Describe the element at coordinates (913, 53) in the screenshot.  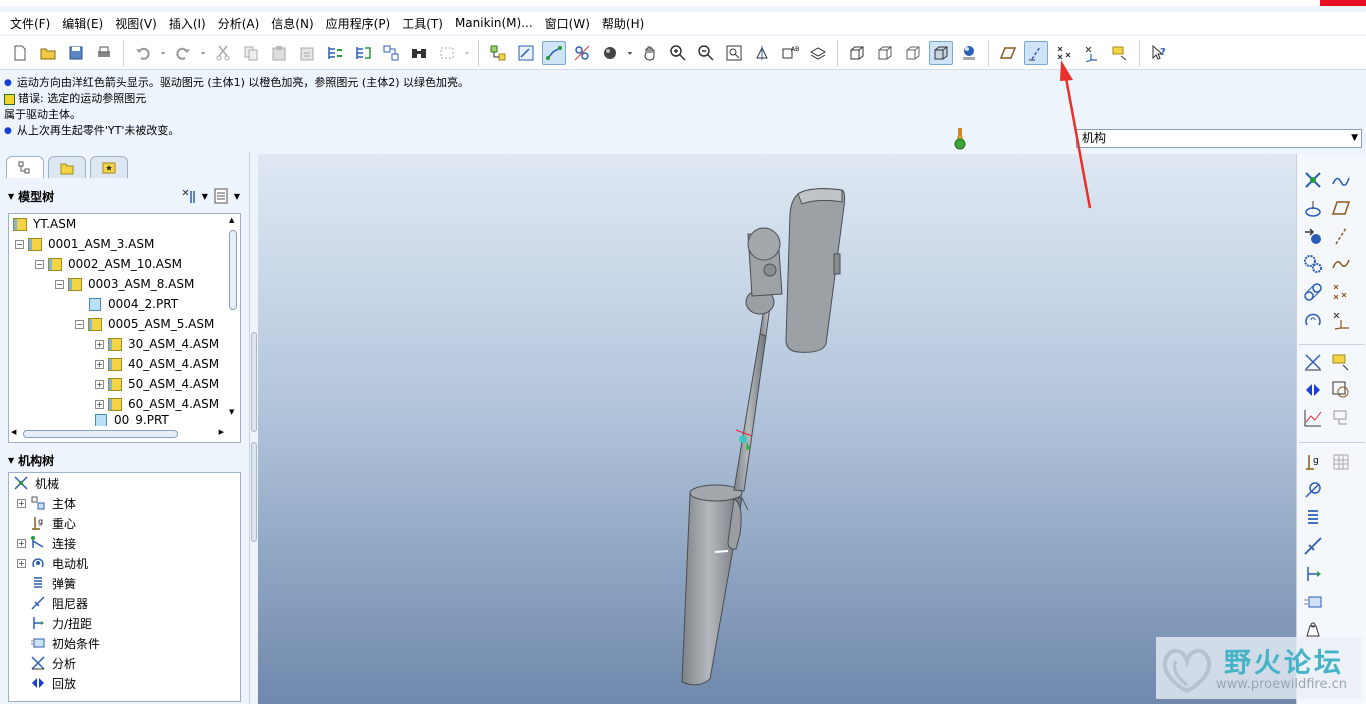
I see `no-hidden-icon` at that location.